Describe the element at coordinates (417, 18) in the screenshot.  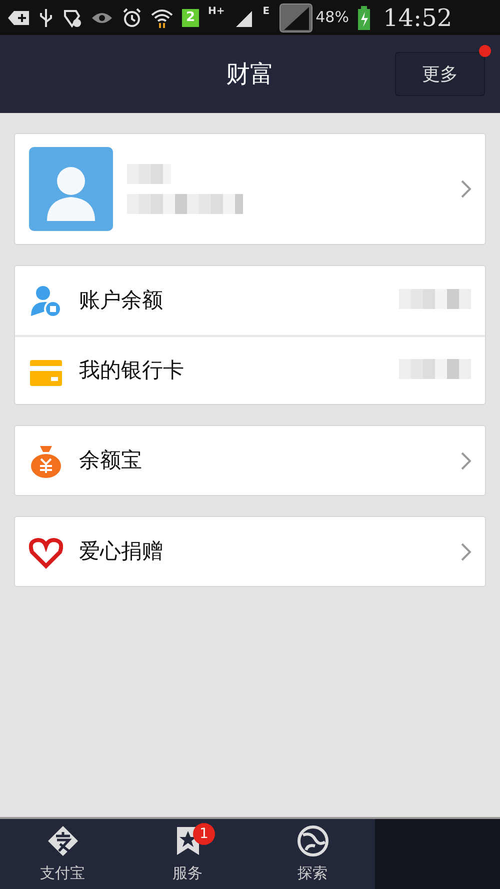
I see `clock-time: 14:52` at that location.